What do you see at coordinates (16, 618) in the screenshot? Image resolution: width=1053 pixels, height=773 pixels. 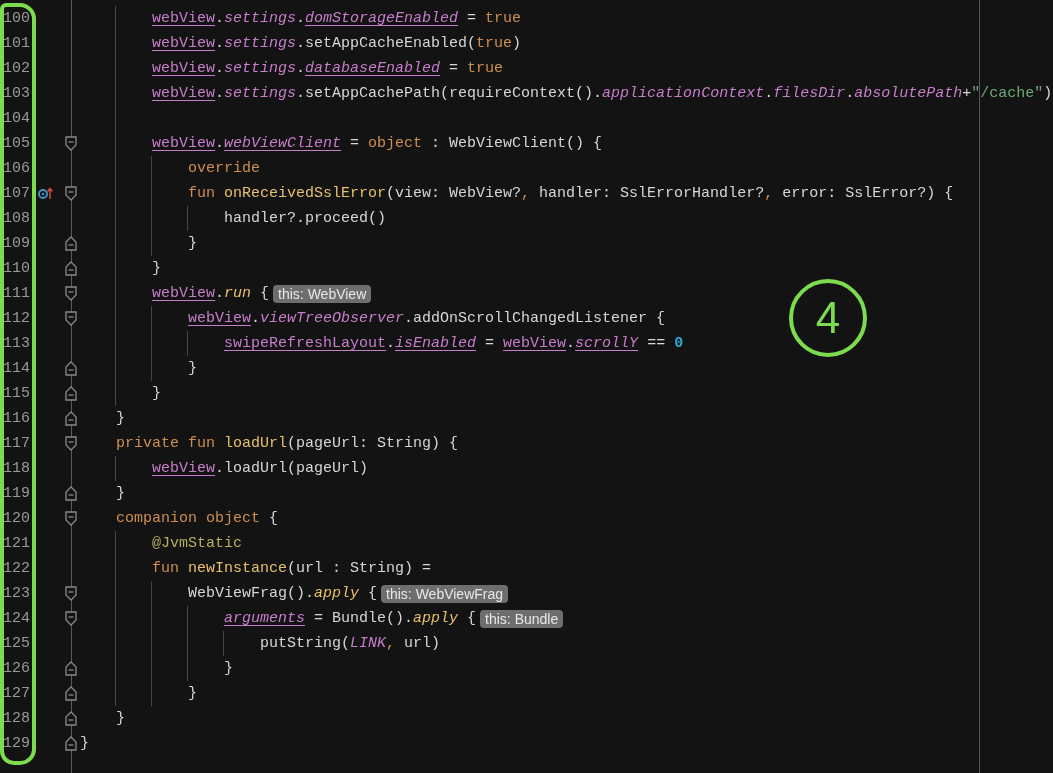 I see `line-number: 124` at bounding box center [16, 618].